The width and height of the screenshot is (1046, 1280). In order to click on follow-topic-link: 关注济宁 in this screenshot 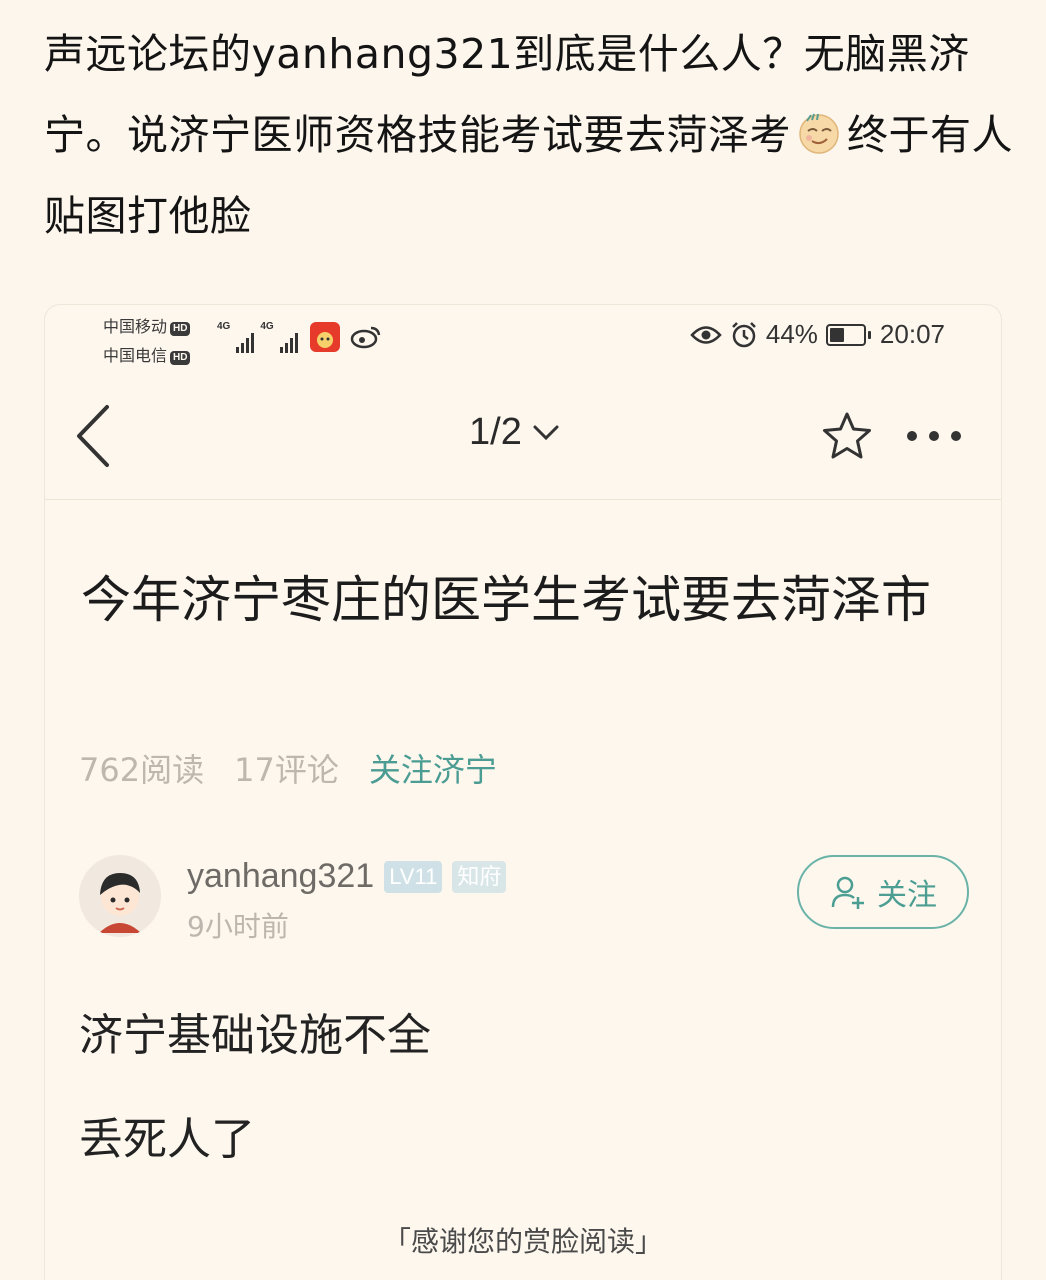, I will do `click(433, 768)`.